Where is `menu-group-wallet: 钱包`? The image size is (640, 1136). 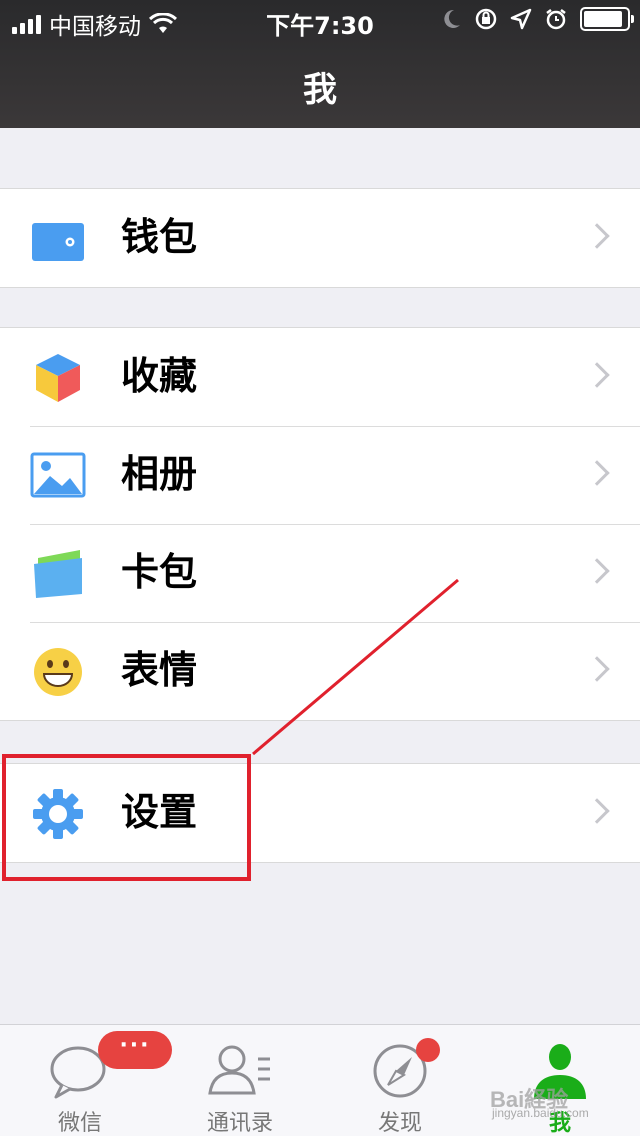 menu-group-wallet: 钱包 is located at coordinates (320, 238).